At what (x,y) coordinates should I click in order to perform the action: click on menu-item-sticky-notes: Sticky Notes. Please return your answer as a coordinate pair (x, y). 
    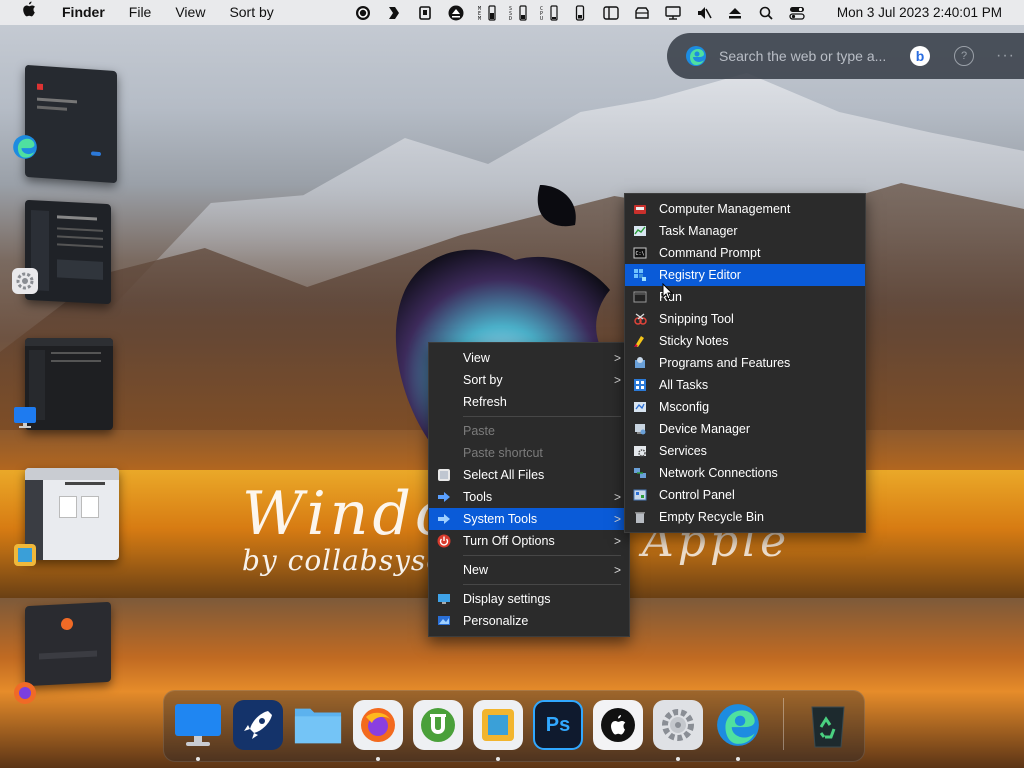
    Looking at the image, I should click on (745, 341).